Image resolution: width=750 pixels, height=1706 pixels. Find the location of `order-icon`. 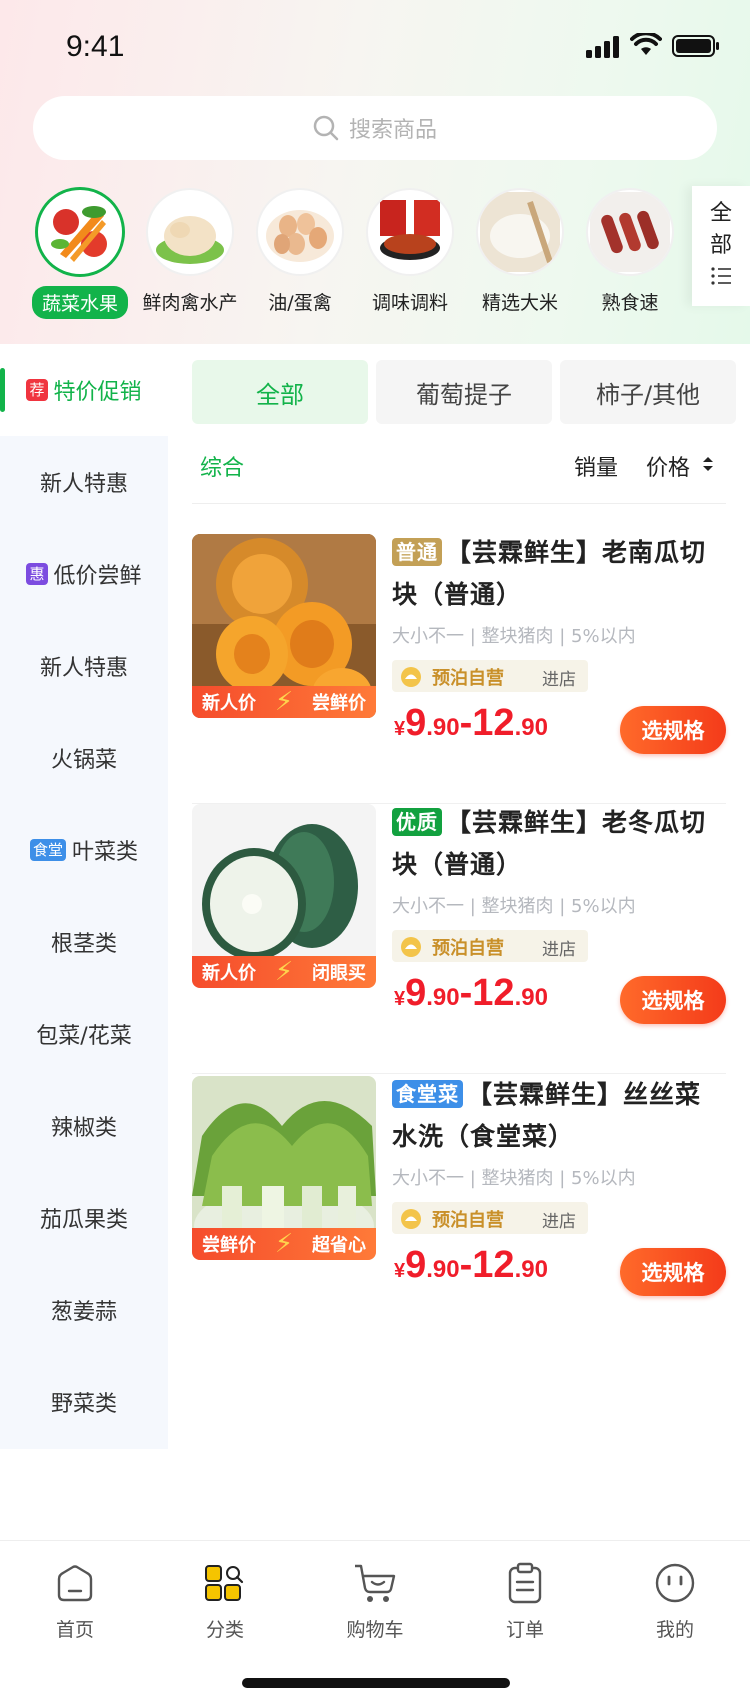

order-icon is located at coordinates (525, 1583).